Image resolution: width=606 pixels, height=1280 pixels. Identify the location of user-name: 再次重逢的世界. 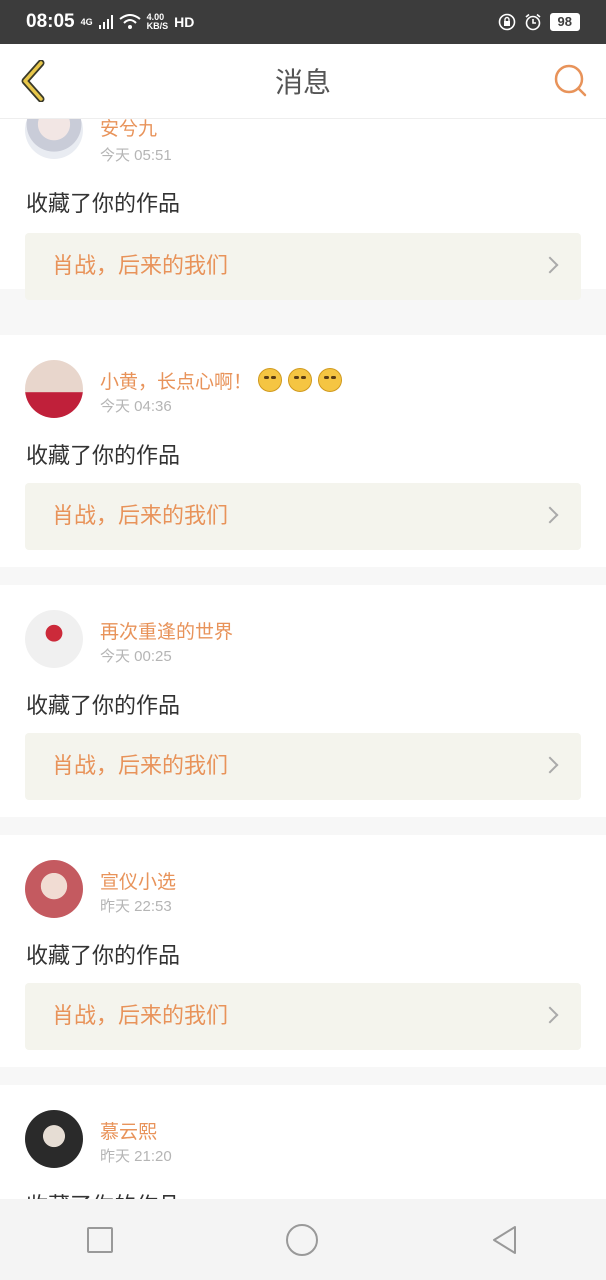
(166, 630).